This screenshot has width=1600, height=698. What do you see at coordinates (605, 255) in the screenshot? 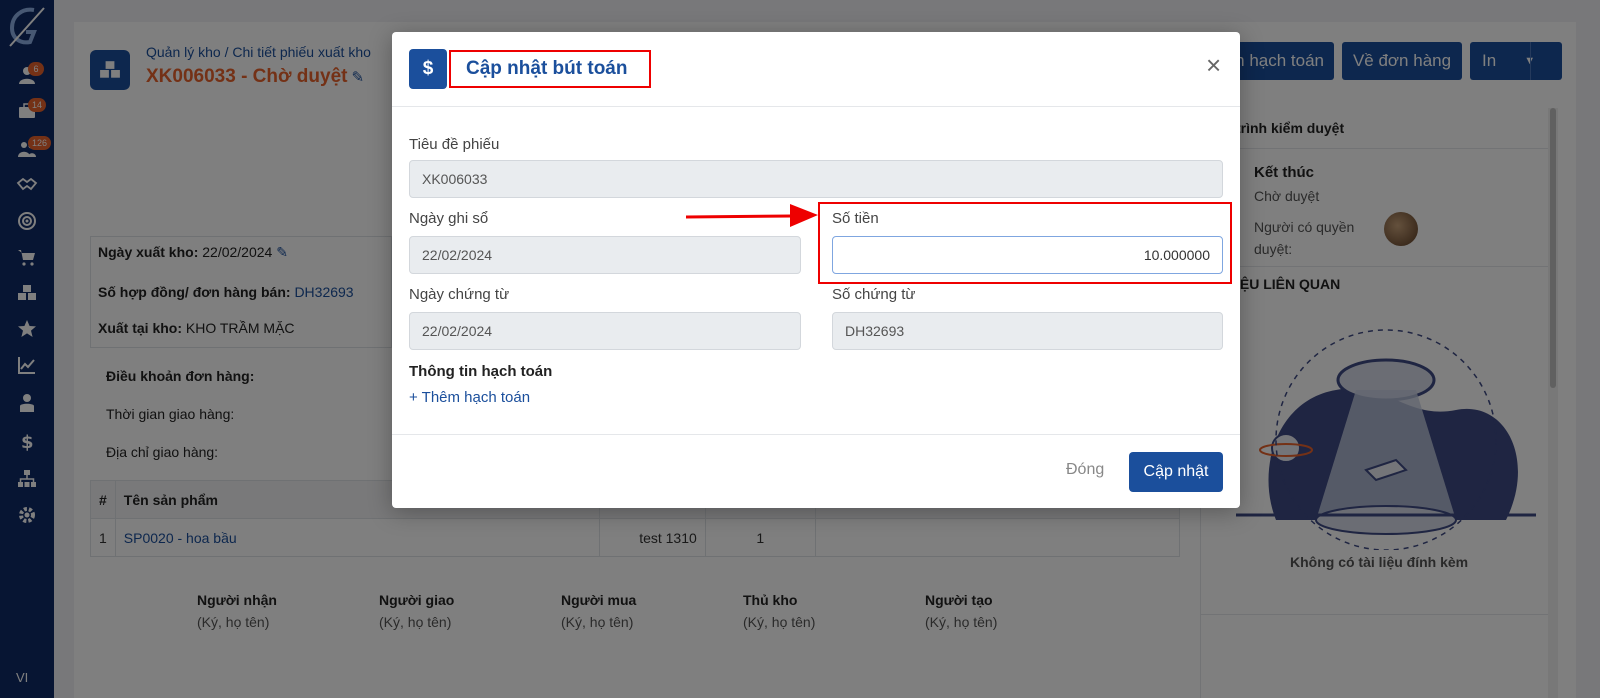
I see `post-date-field` at bounding box center [605, 255].